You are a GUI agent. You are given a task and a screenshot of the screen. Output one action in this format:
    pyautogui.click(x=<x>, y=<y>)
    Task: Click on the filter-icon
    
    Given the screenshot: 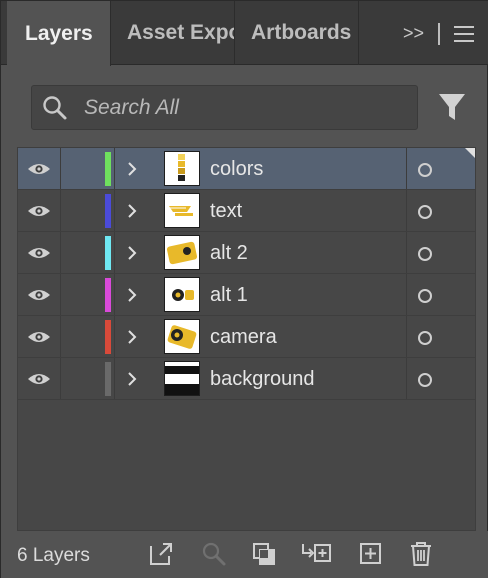 What is the action you would take?
    pyautogui.click(x=452, y=107)
    